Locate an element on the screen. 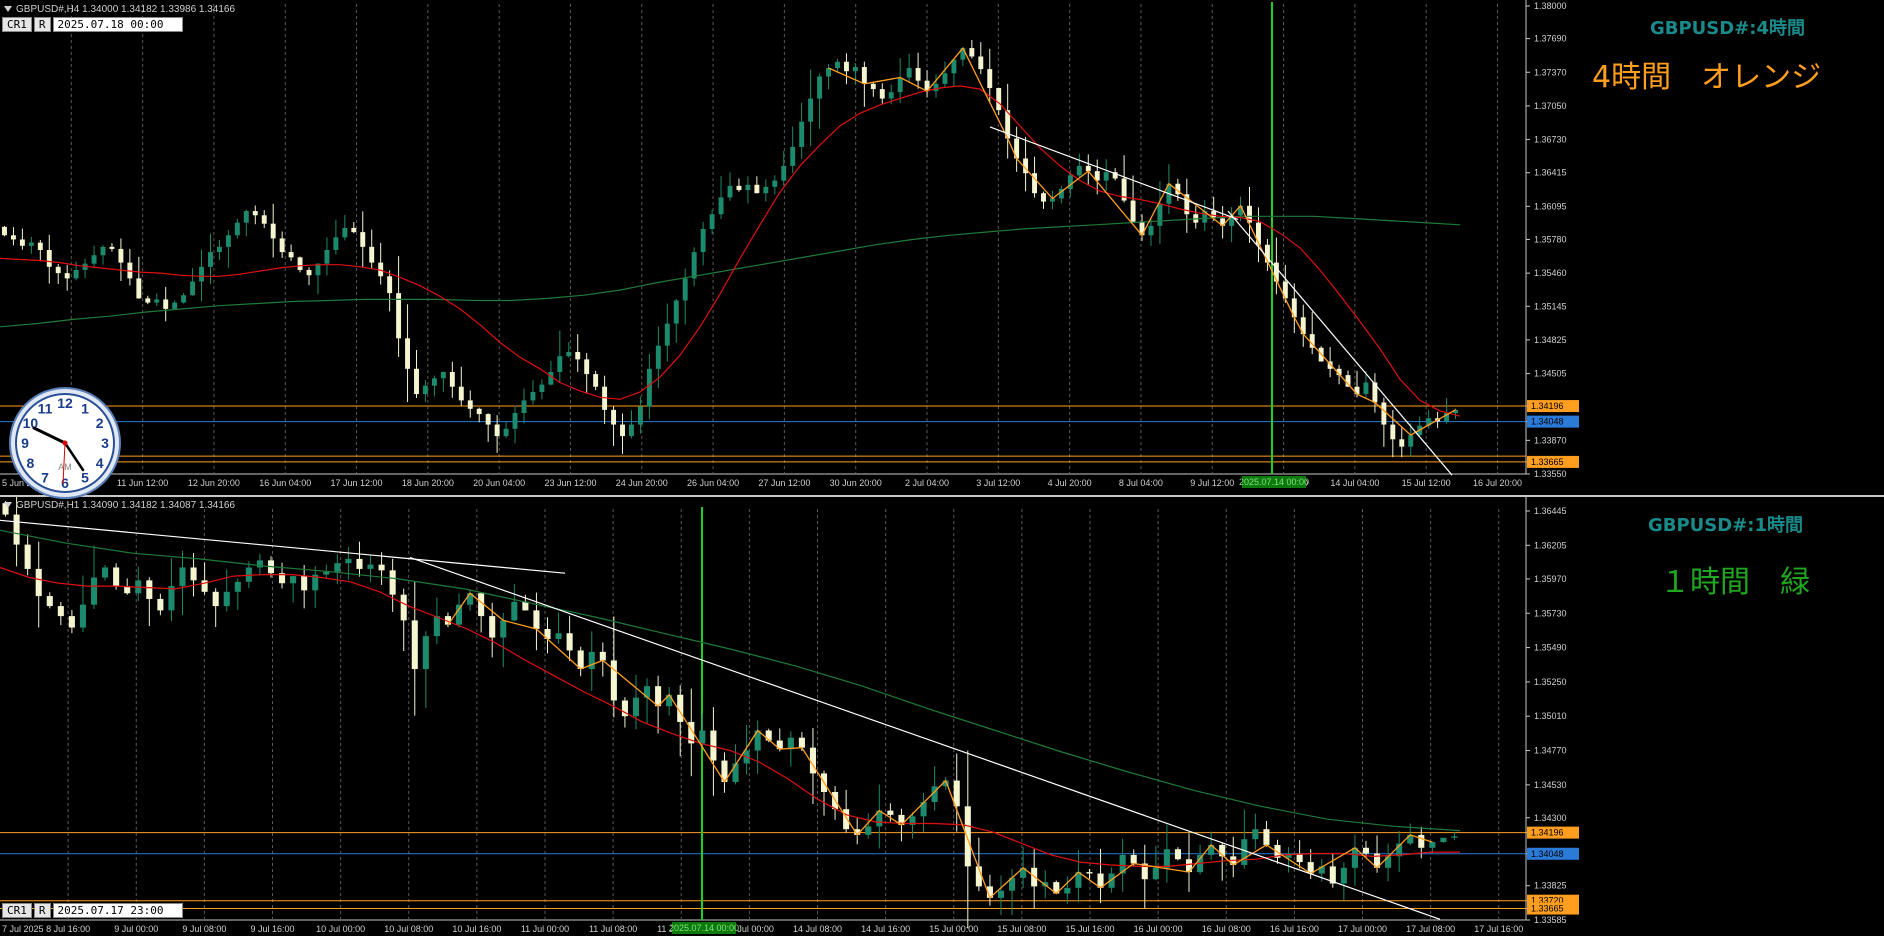 Image resolution: width=1884 pixels, height=936 pixels. h4-r-button: R is located at coordinates (42, 24).